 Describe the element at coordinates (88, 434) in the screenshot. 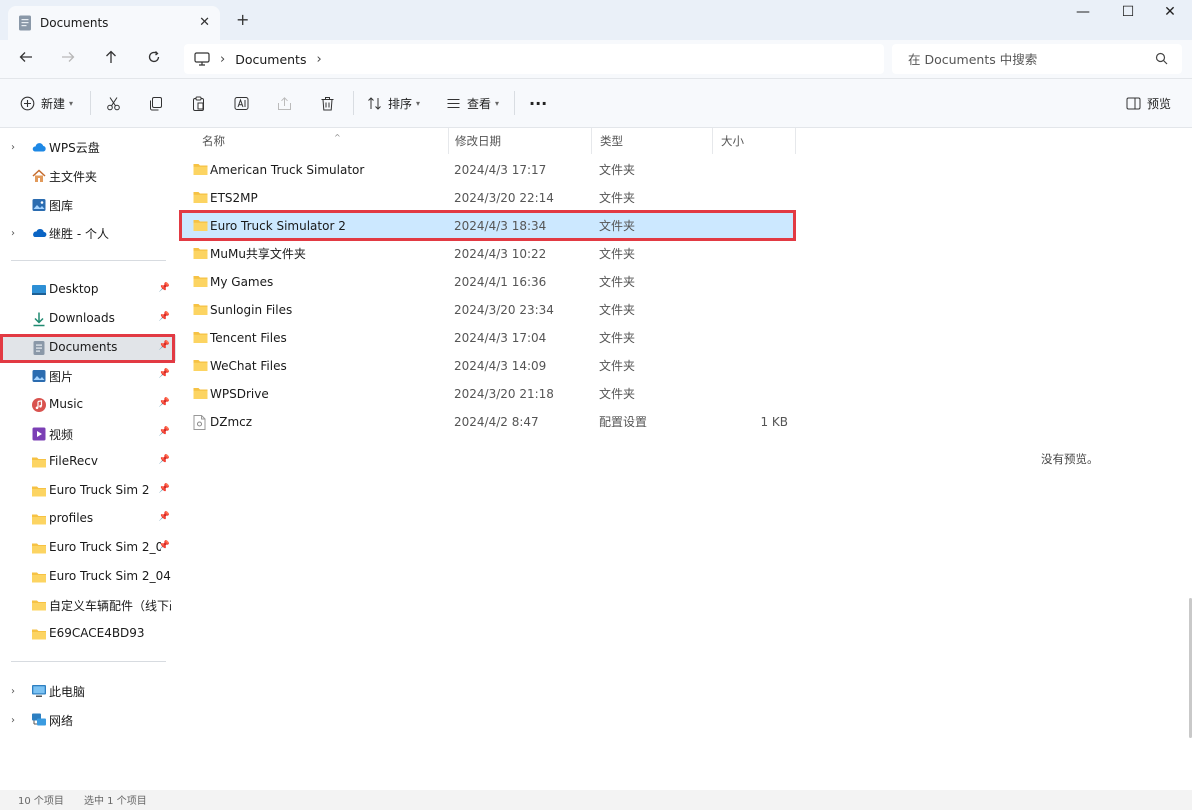

I see `sidebar-item-videos: 视频 📌` at that location.